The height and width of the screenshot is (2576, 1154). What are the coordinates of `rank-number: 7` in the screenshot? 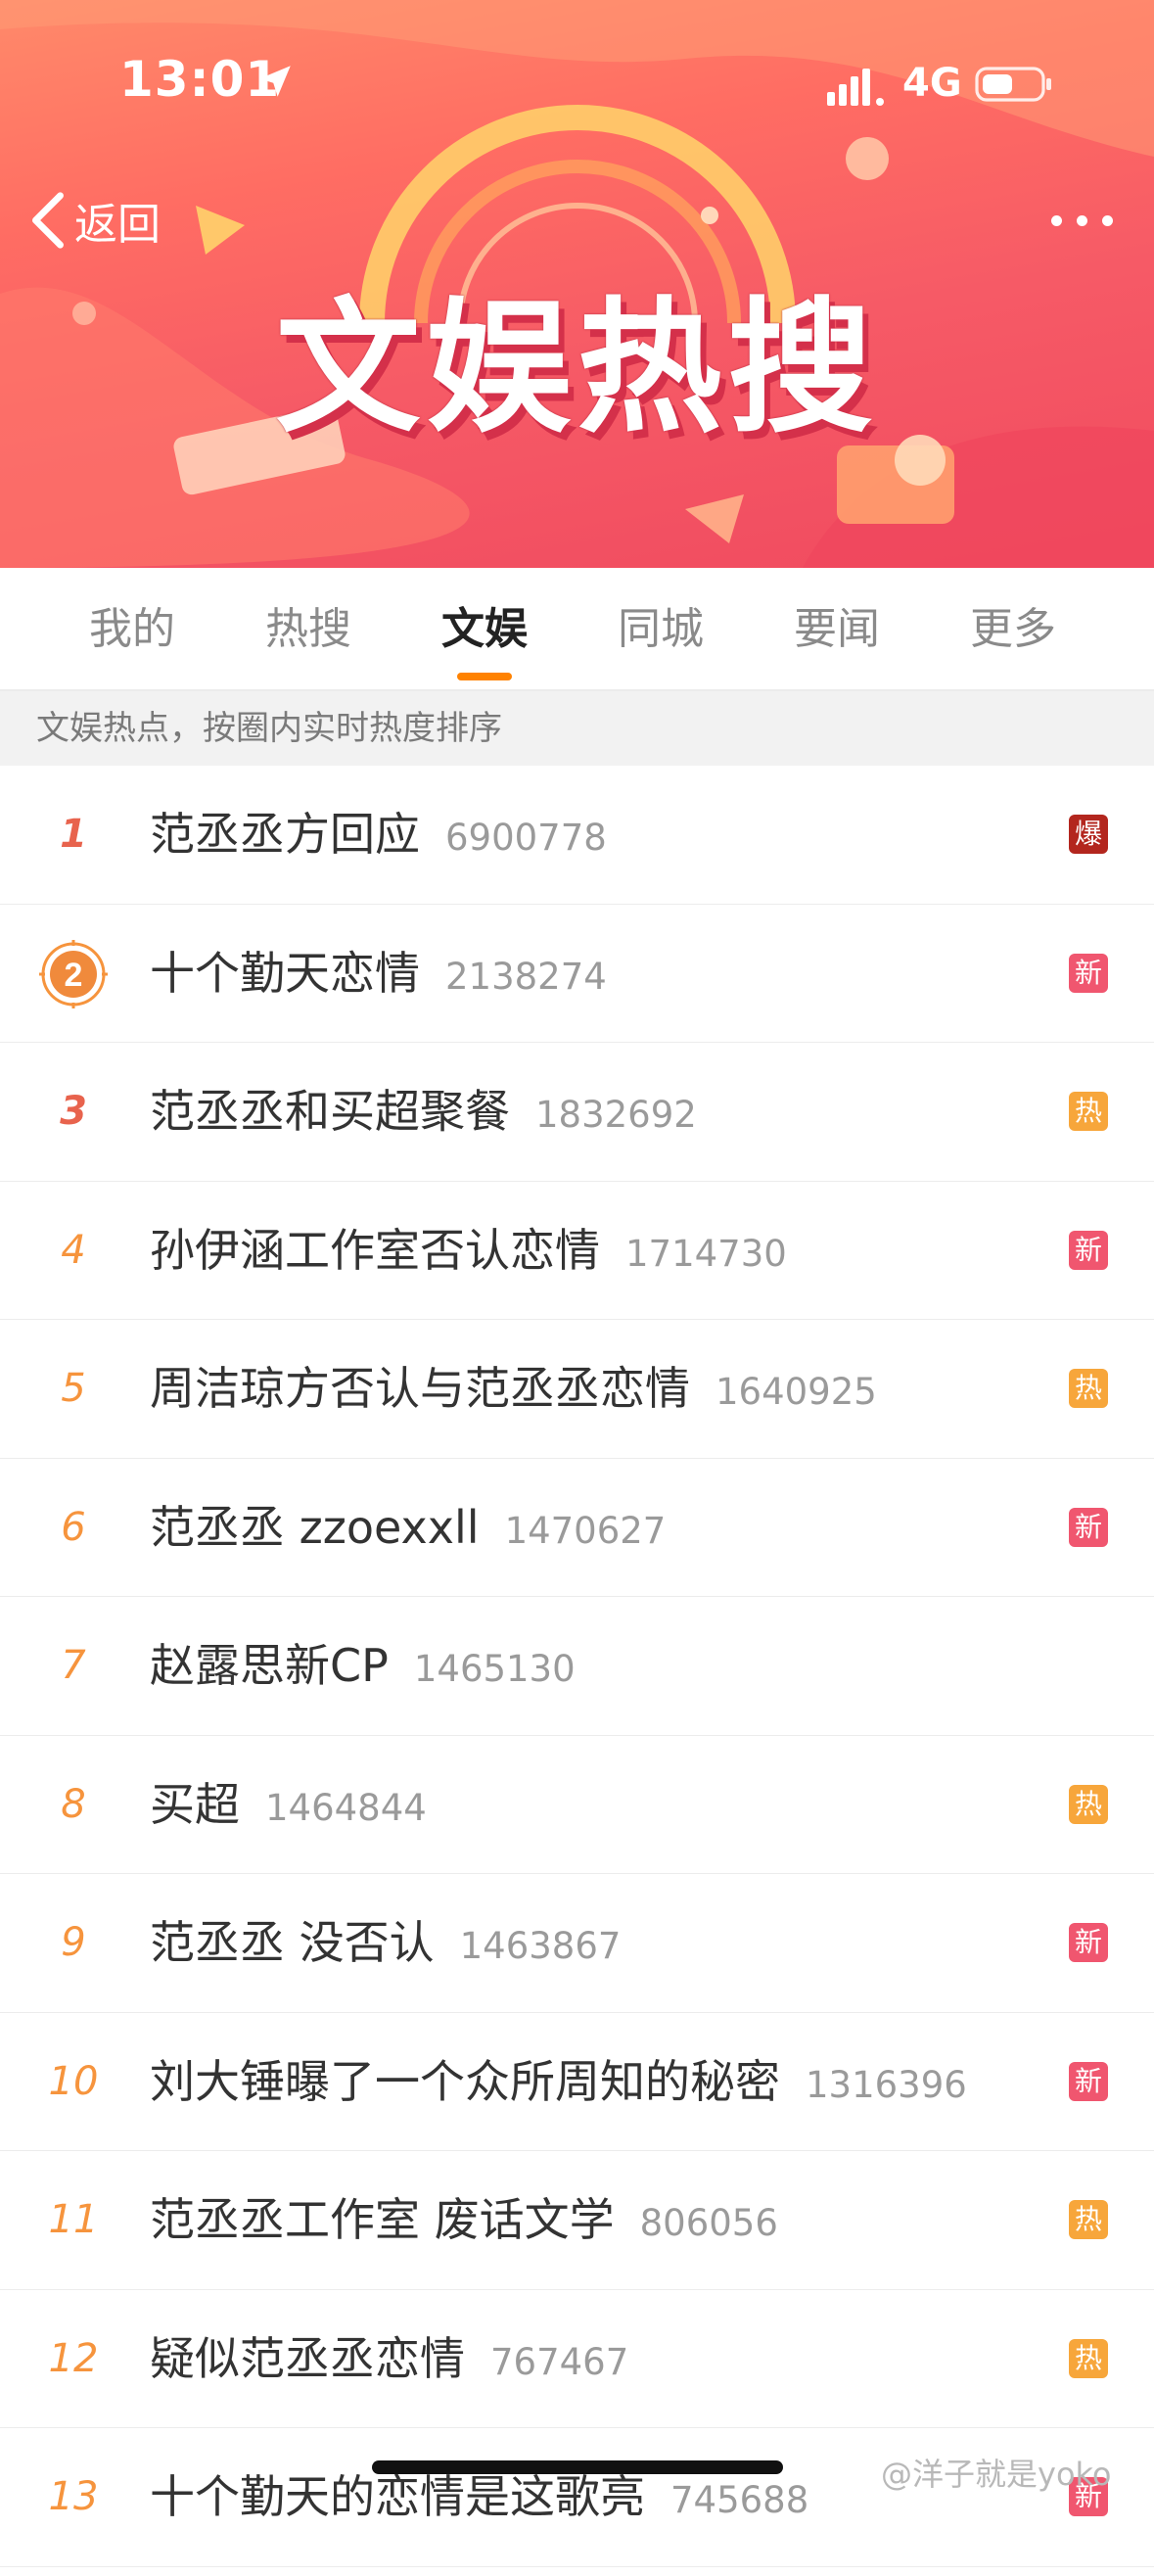 It's located at (73, 1666).